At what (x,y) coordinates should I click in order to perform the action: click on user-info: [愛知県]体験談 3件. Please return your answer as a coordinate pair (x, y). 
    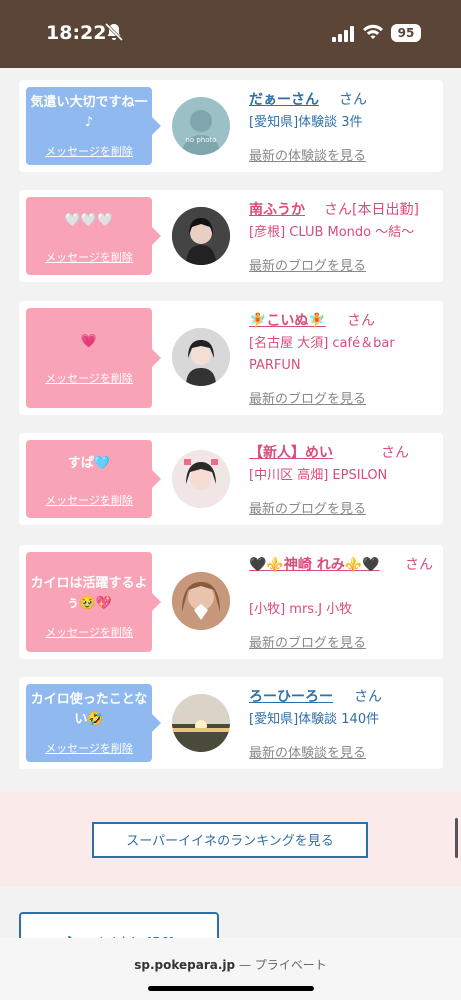
    Looking at the image, I should click on (306, 122).